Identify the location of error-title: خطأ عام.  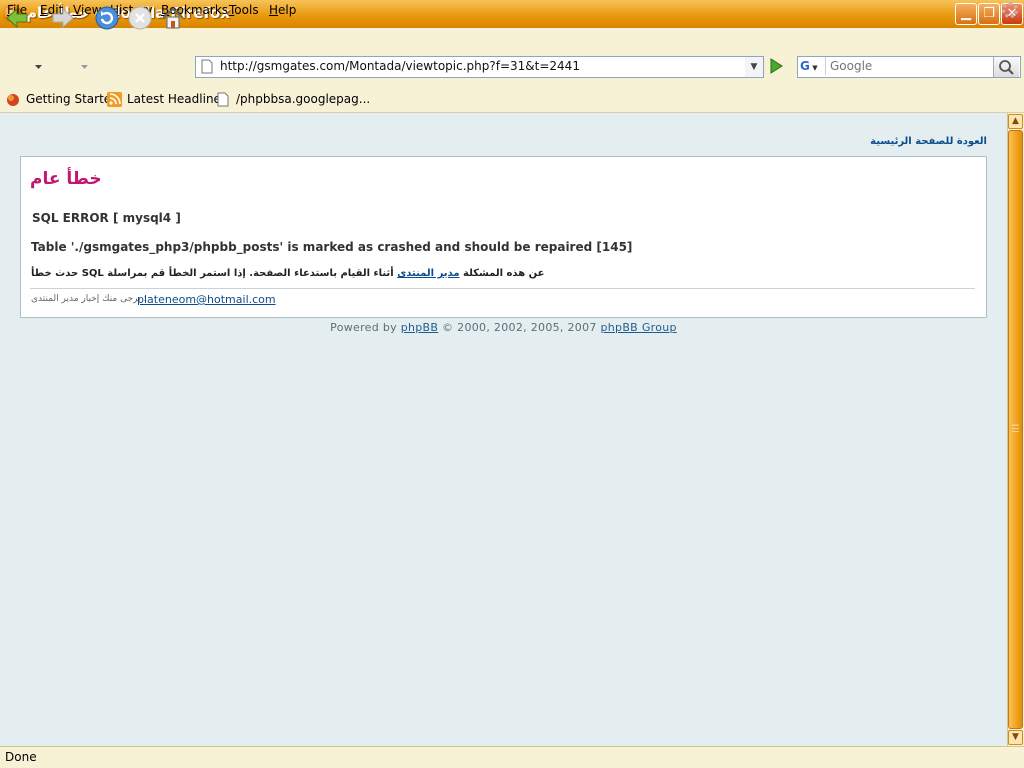
(66, 179).